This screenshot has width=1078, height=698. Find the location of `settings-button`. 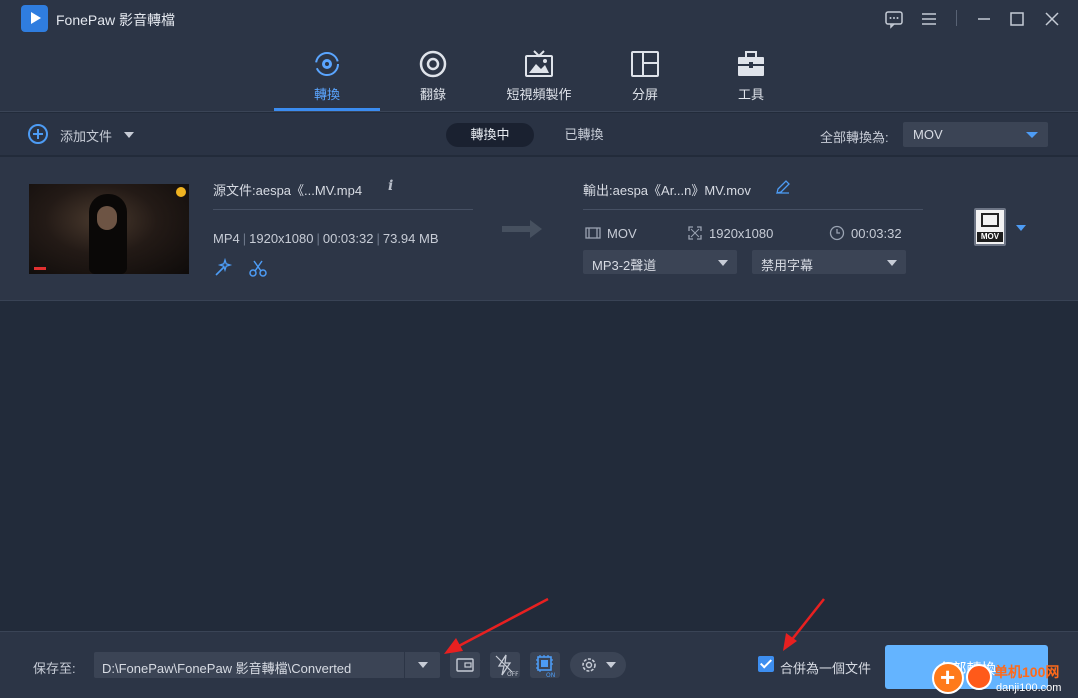

settings-button is located at coordinates (598, 665).